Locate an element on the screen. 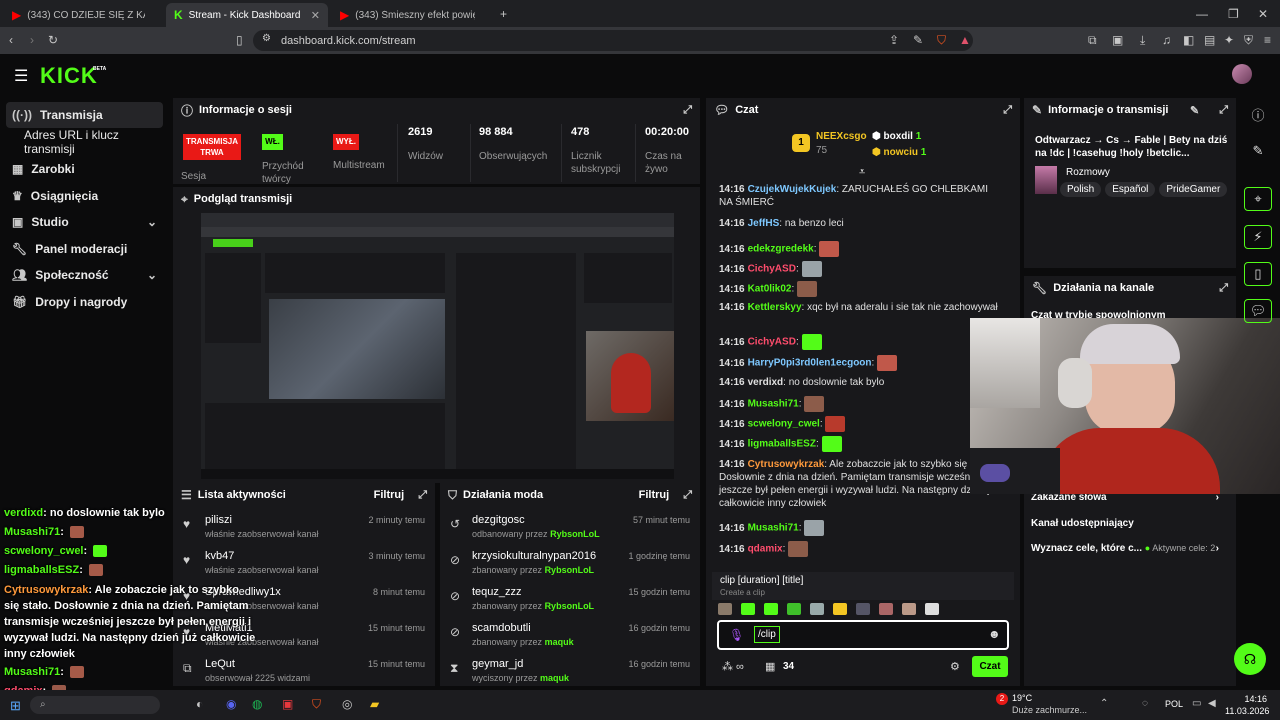 This screenshot has width=1280, height=720. chat-username: CzujekWujekKujek is located at coordinates (792, 189).